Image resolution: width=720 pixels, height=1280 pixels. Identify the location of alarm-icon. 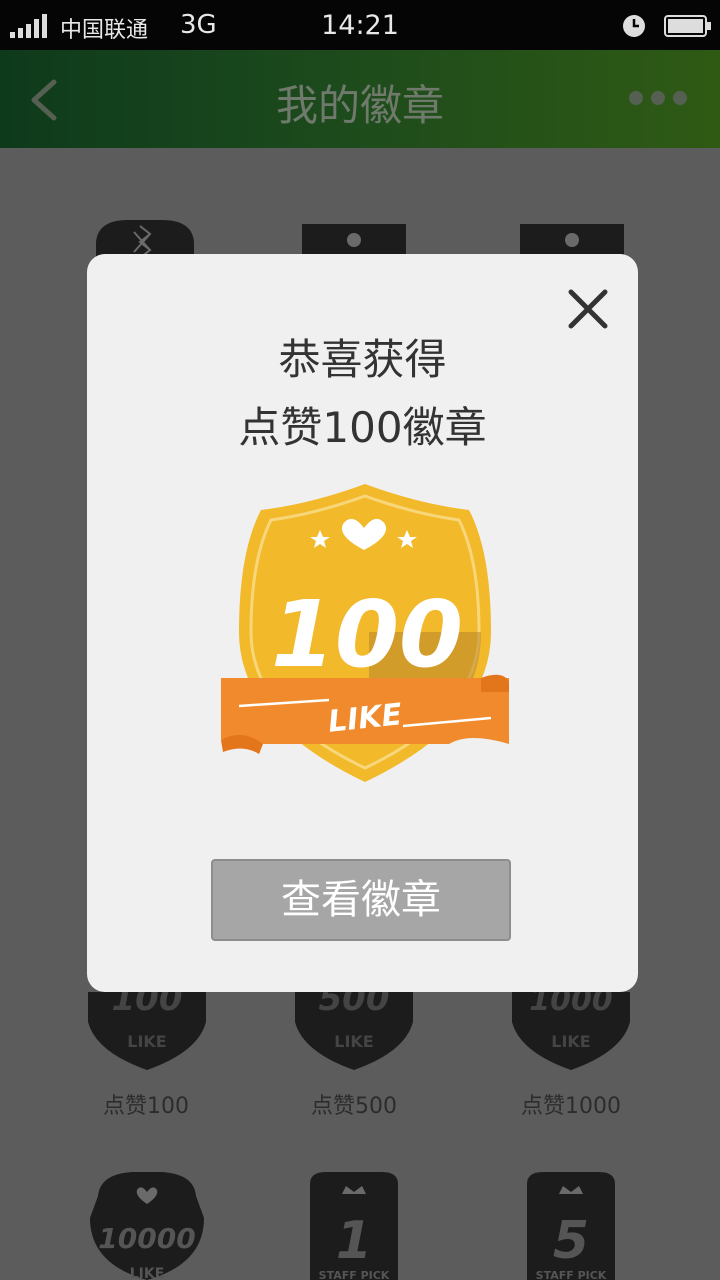
(634, 26).